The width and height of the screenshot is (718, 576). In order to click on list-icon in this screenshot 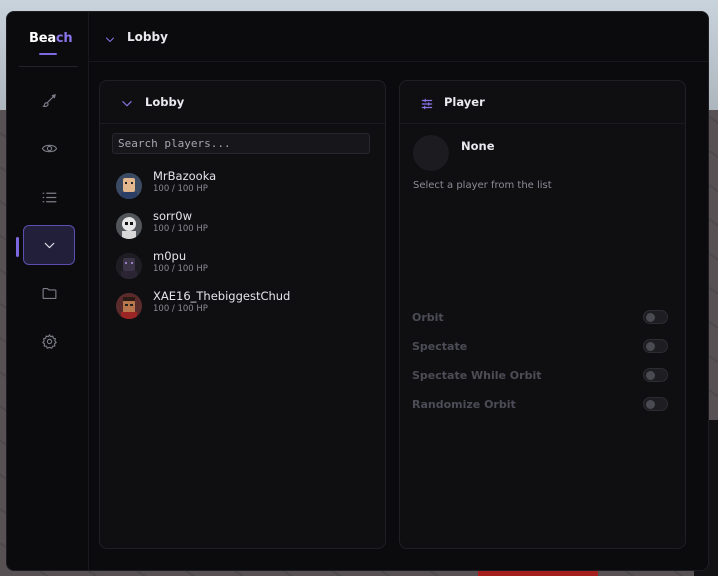, I will do `click(49, 197)`.